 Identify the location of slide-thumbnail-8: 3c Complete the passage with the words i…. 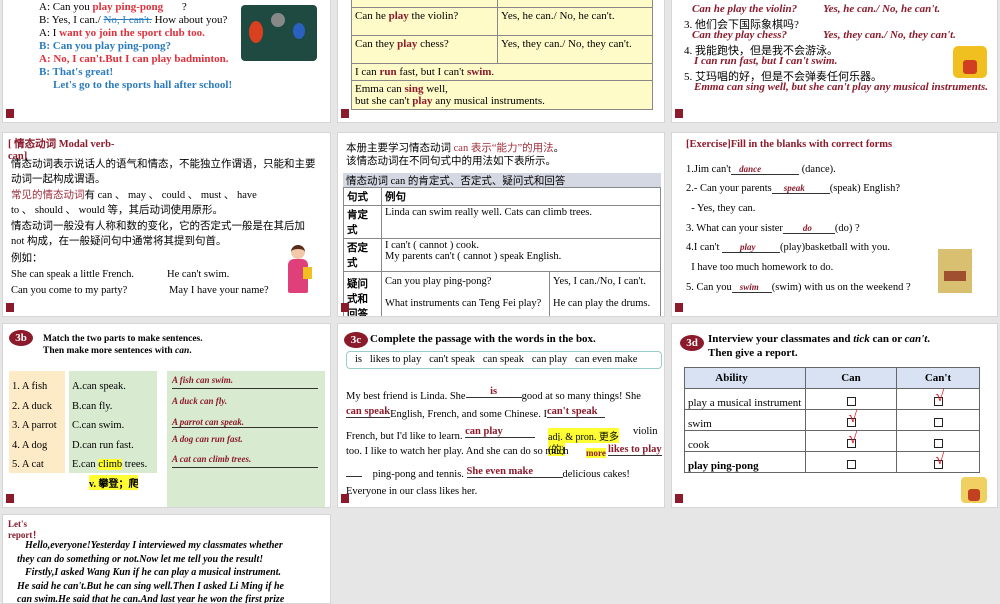
(501, 415).